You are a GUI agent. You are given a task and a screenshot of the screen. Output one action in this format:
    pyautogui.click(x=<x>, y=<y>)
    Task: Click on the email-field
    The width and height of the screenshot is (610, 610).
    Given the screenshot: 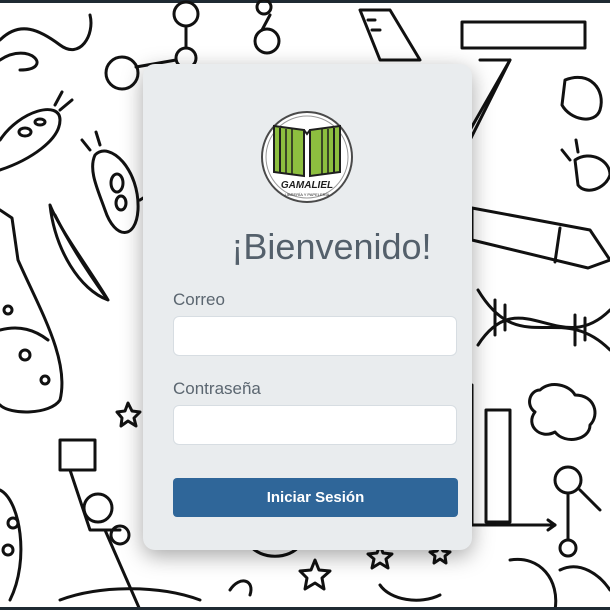 What is the action you would take?
    pyautogui.click(x=315, y=336)
    